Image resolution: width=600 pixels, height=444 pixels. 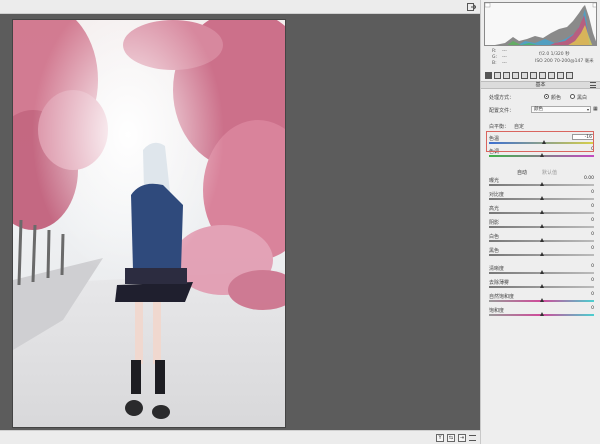 What do you see at coordinates (502, 98) in the screenshot?
I see `processing-label: 处理方式：` at bounding box center [502, 98].